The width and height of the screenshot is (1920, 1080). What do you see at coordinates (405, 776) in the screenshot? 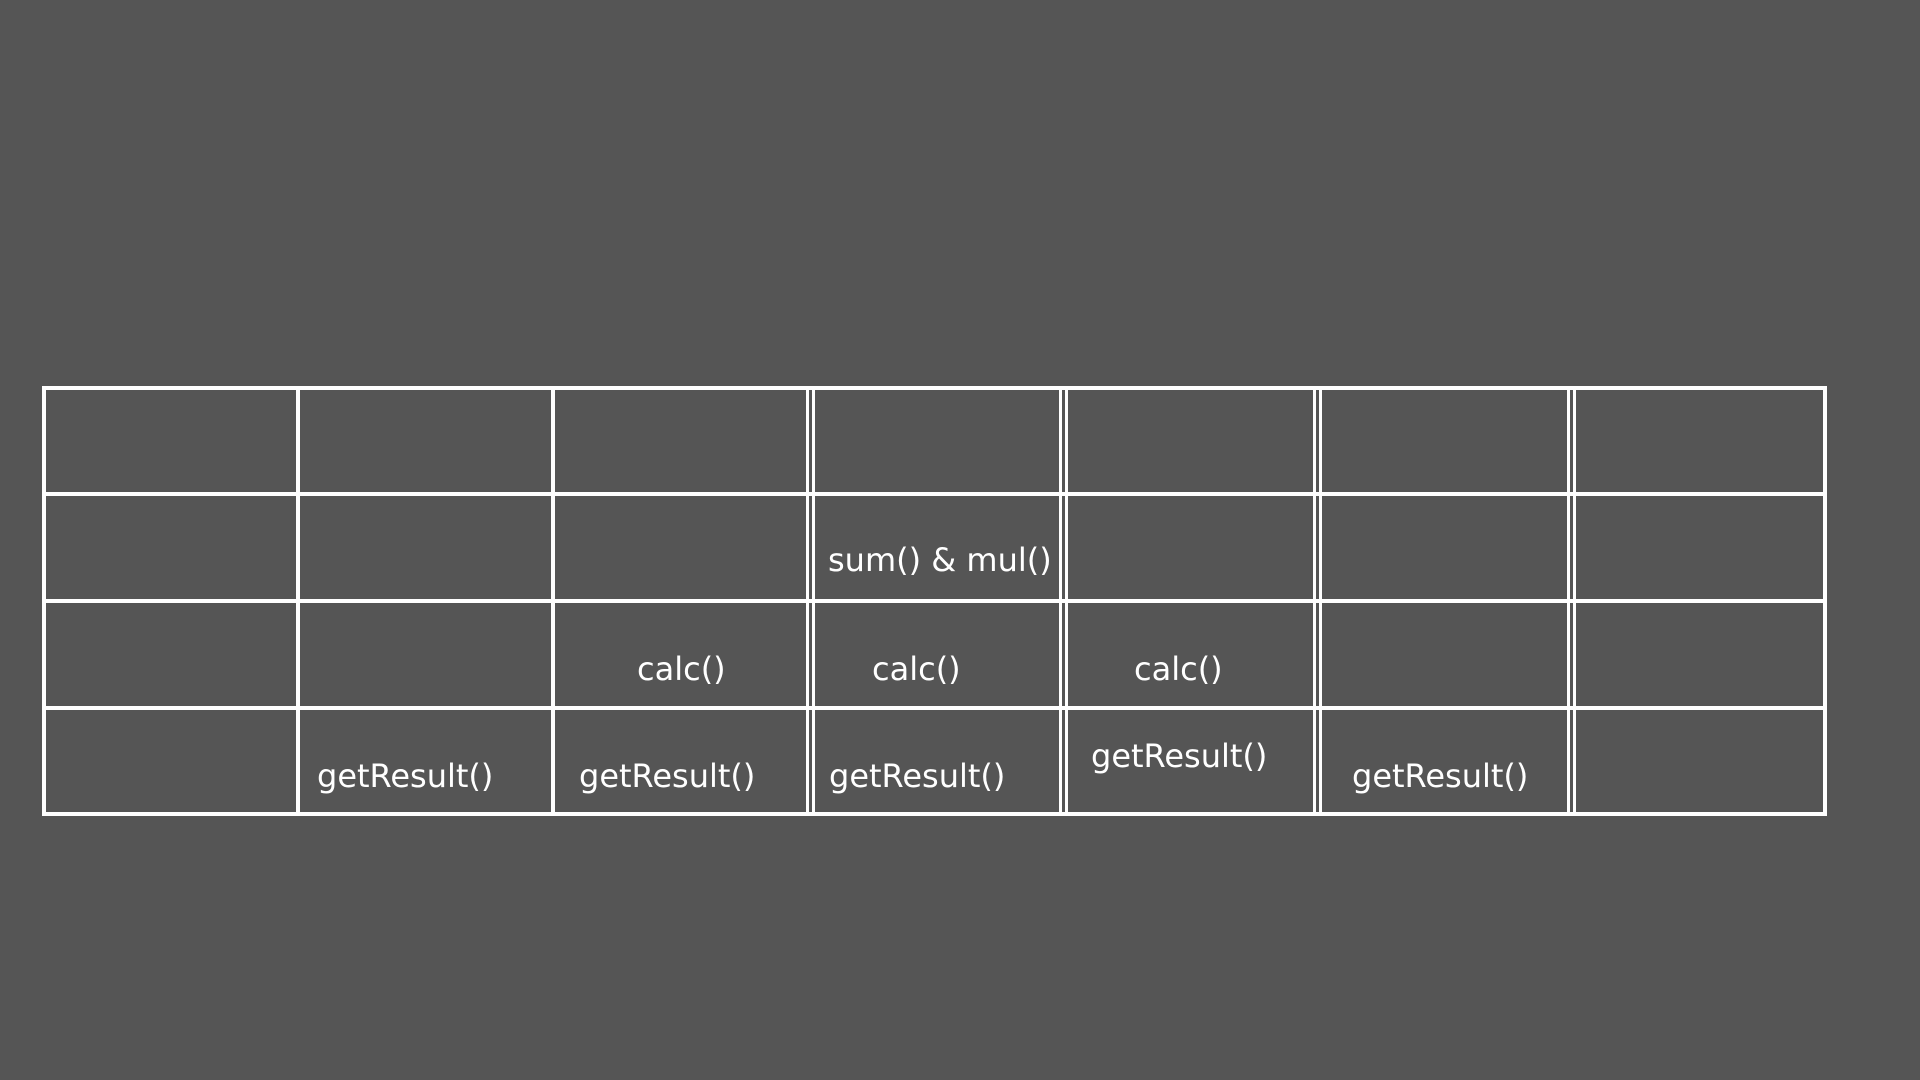
I see `cell-label-getresult-col2: getResult()` at bounding box center [405, 776].